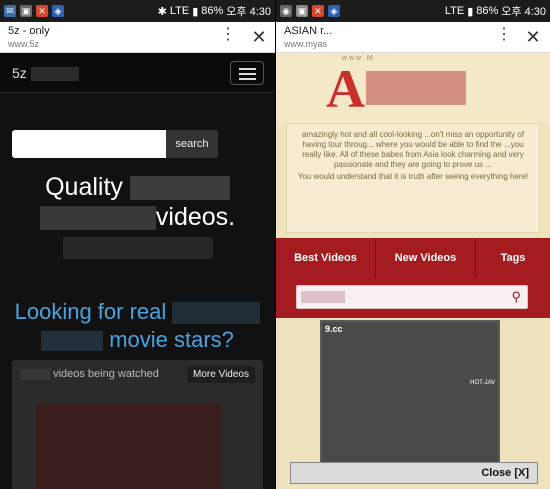  What do you see at coordinates (414, 473) in the screenshot?
I see `ad-close-bar: Close [X]` at bounding box center [414, 473].